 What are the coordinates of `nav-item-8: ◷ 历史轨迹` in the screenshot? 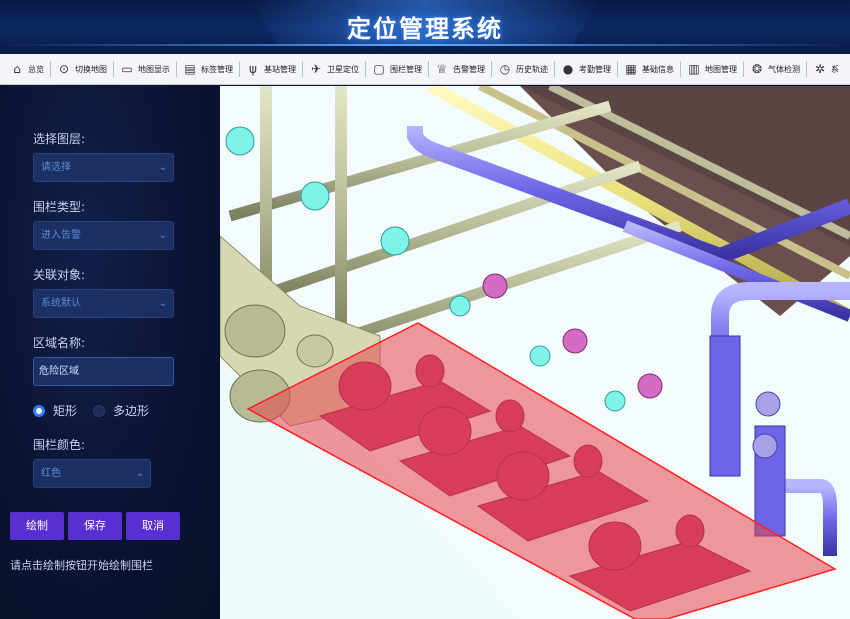 It's located at (523, 69).